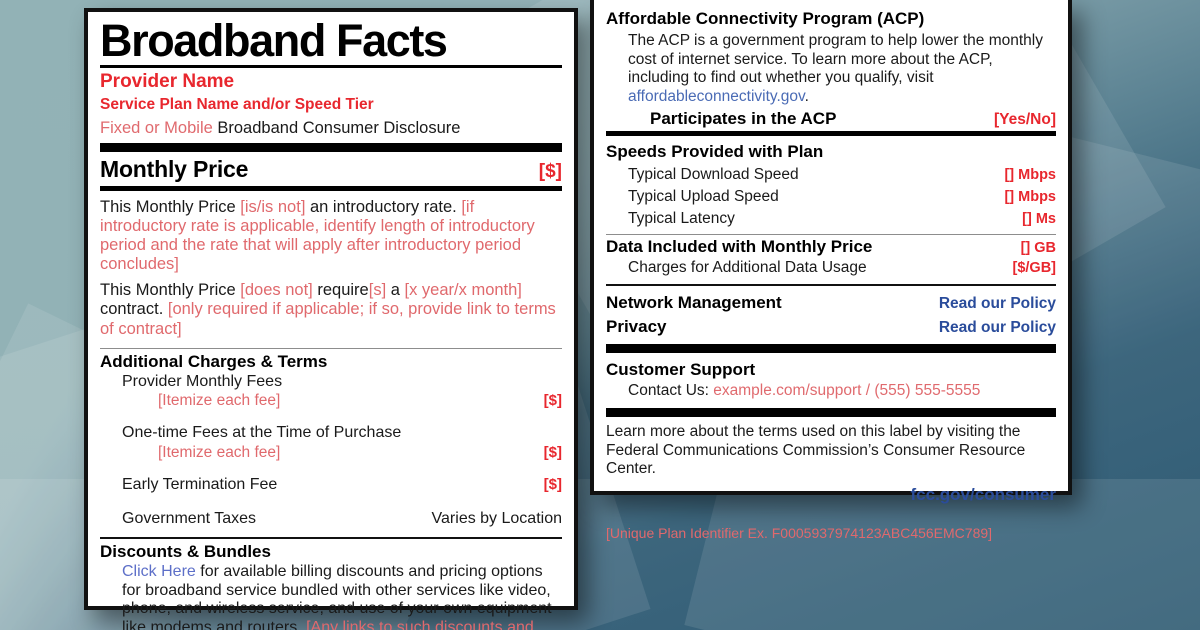  I want to click on contract-b: [does not], so click(276, 290).